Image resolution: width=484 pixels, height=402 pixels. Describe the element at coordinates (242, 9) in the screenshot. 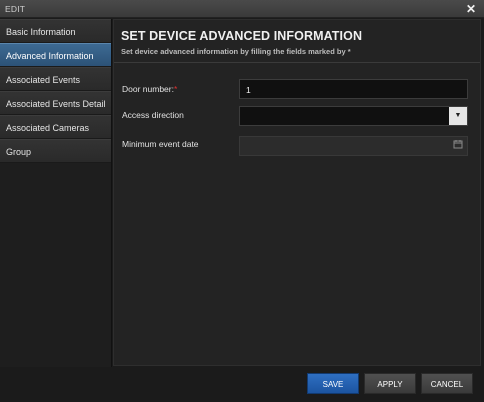

I see `window-titlebar: EDIT ✕` at that location.